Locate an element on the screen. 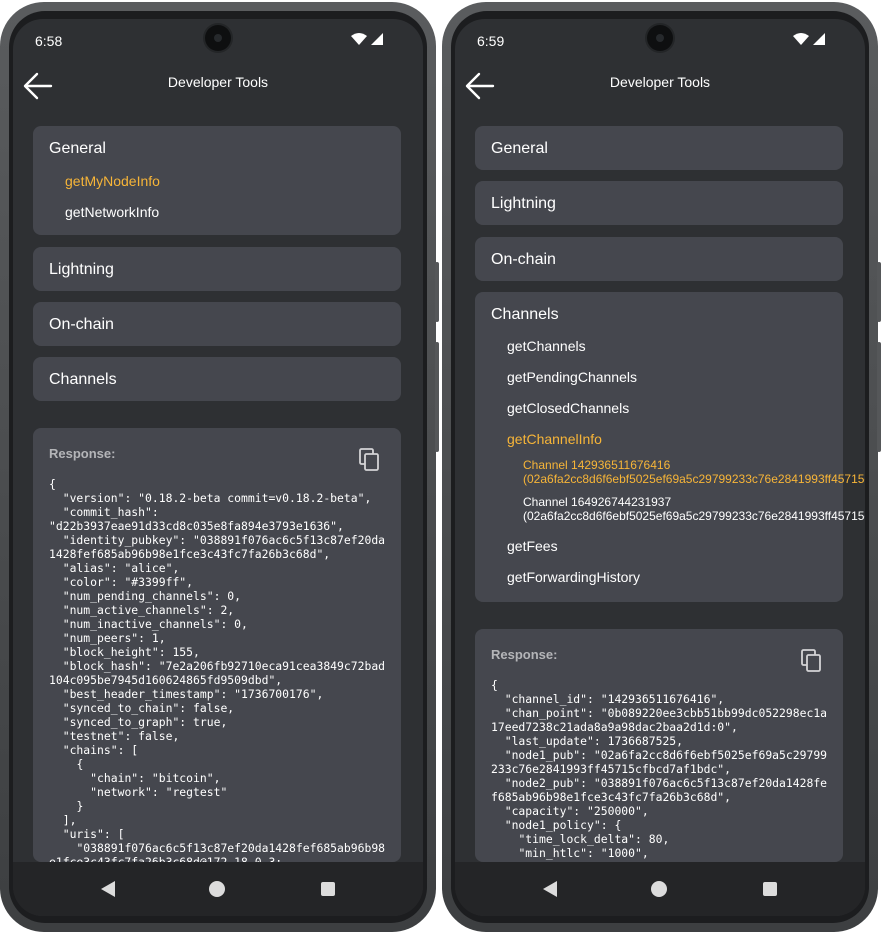 The height and width of the screenshot is (935, 884). menu-item-getChannels: getChannels is located at coordinates (546, 346).